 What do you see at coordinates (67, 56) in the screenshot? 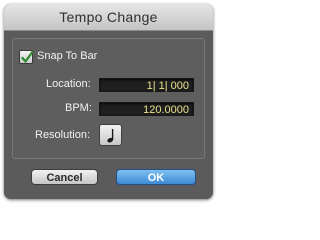
I see `snap-to-bar-label: Snap To Bar` at bounding box center [67, 56].